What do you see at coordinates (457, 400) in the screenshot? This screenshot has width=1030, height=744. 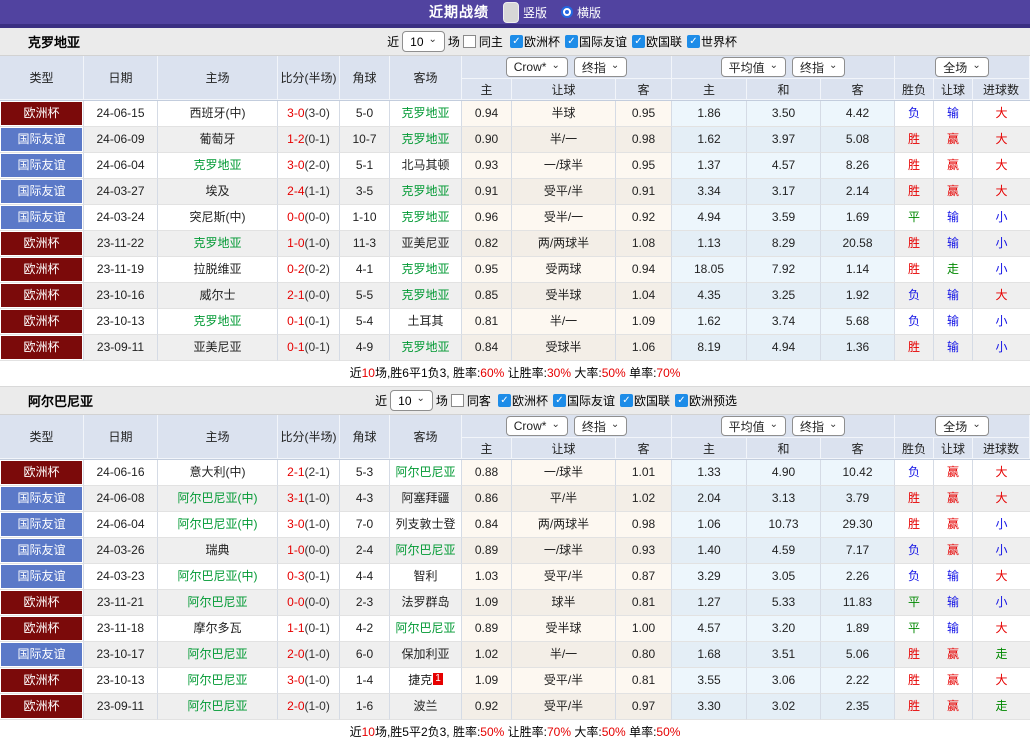 I see `same-away-checkbox` at bounding box center [457, 400].